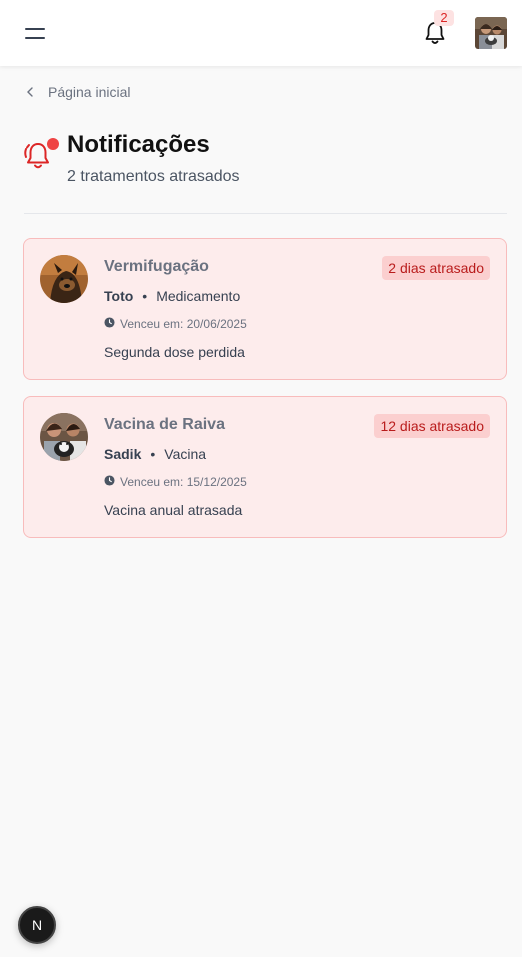 This screenshot has height=957, width=522. Describe the element at coordinates (265, 213) in the screenshot. I see `divider` at that location.